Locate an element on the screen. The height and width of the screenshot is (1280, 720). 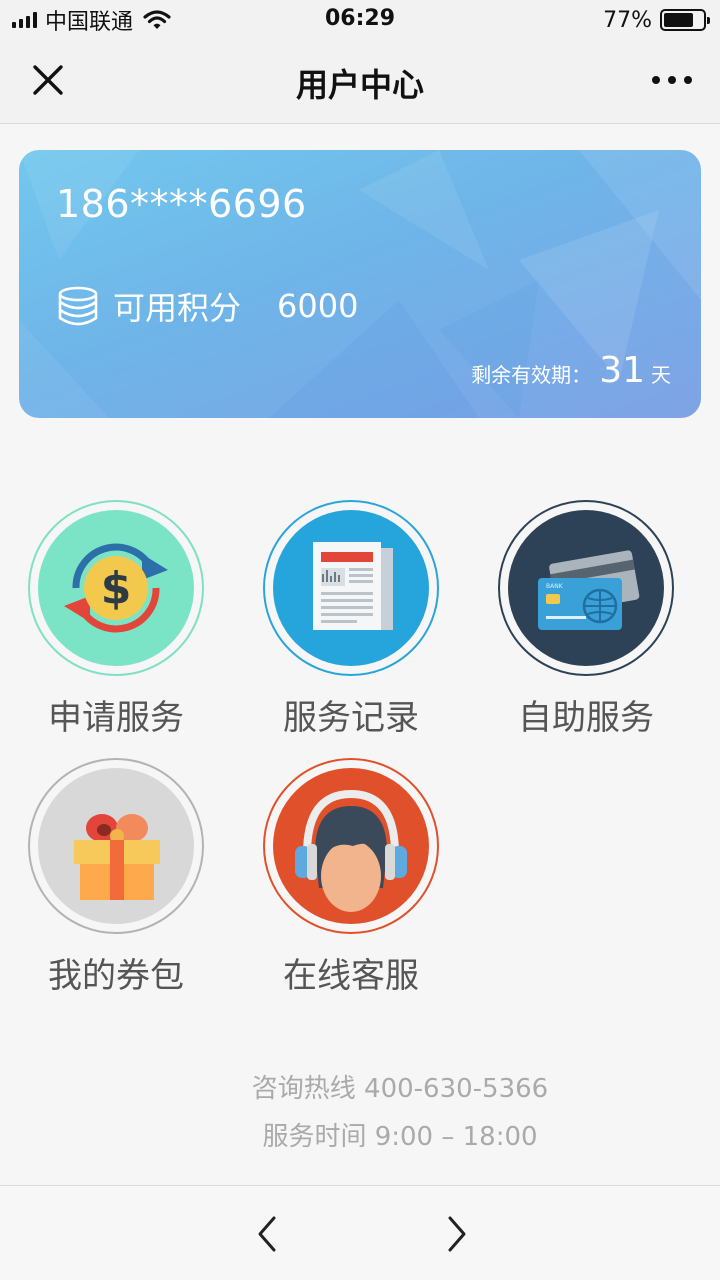
service-hours-text: 服务时间 9:00 – 18:00 is located at coordinates (400, 1137).